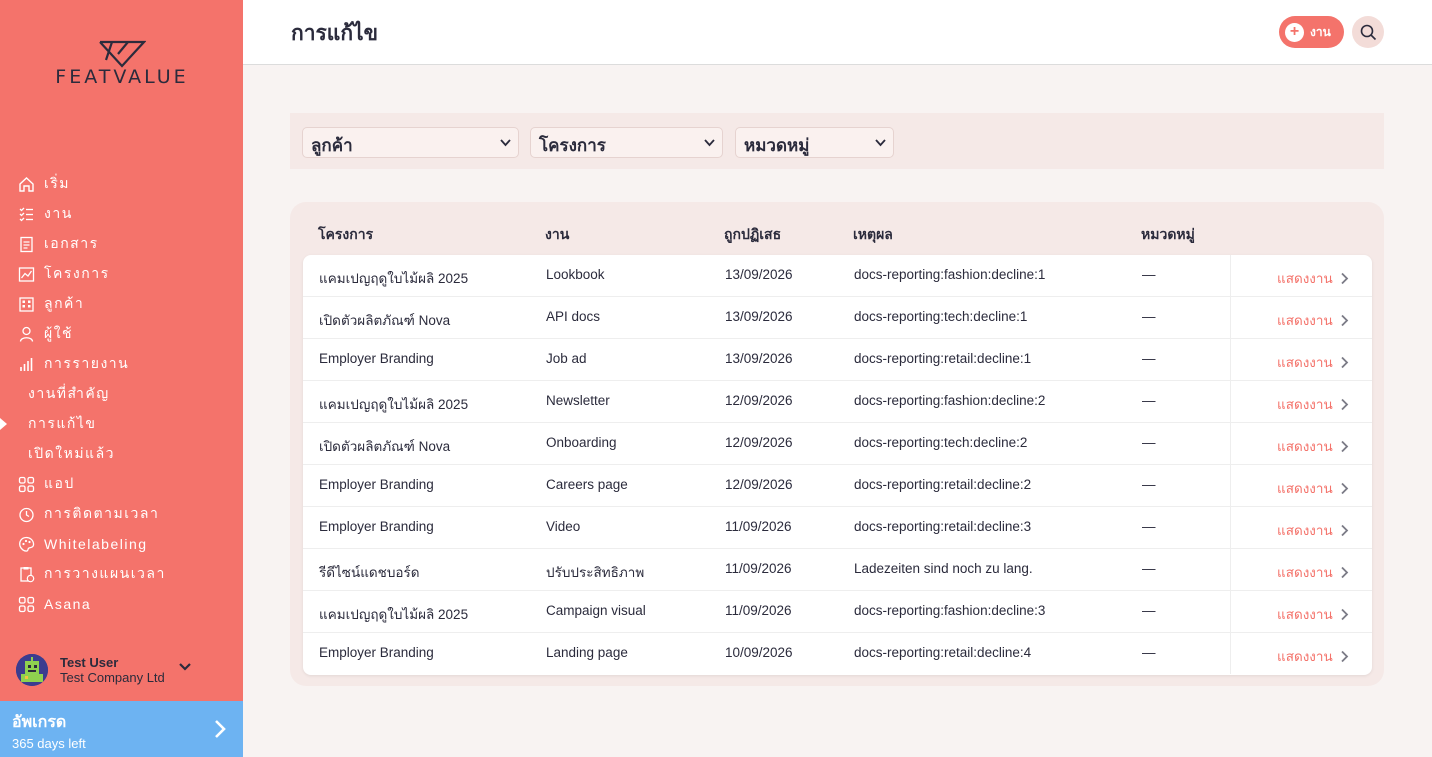 This screenshot has height=757, width=1432. What do you see at coordinates (26, 274) in the screenshot?
I see `projects-icon` at bounding box center [26, 274].